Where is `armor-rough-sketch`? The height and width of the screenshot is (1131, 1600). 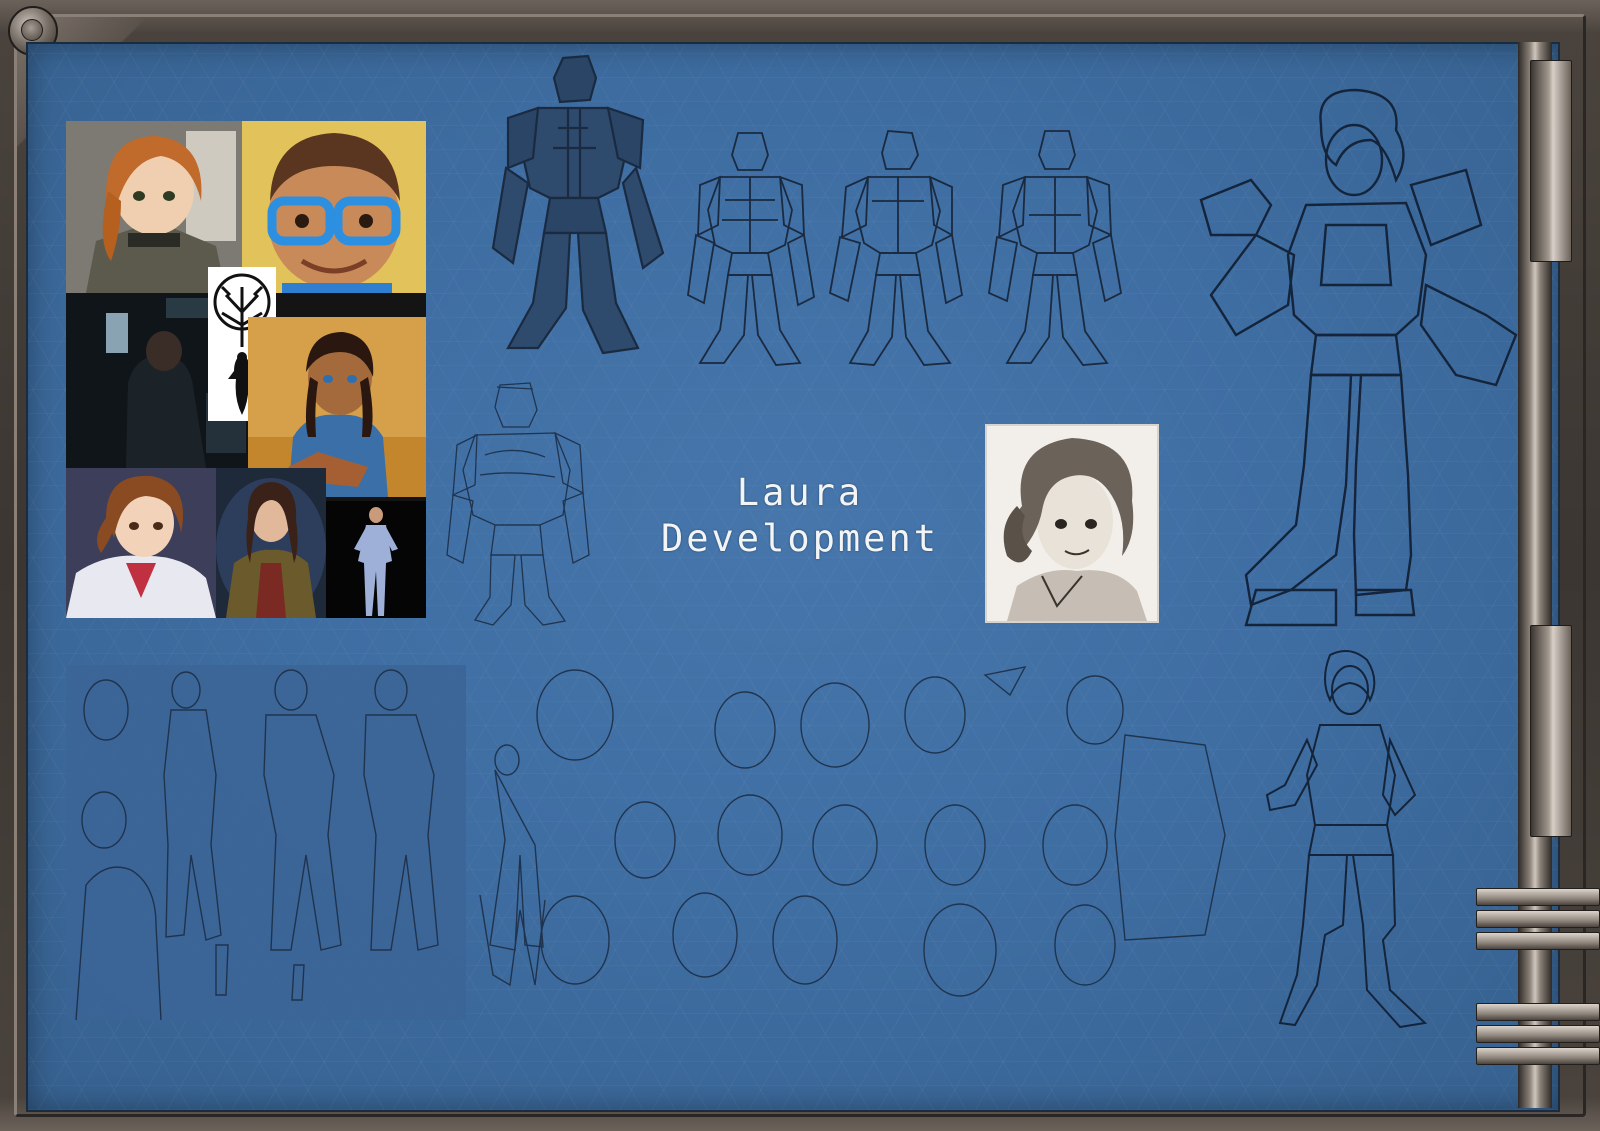
armor-rough-sketch is located at coordinates (517, 502).